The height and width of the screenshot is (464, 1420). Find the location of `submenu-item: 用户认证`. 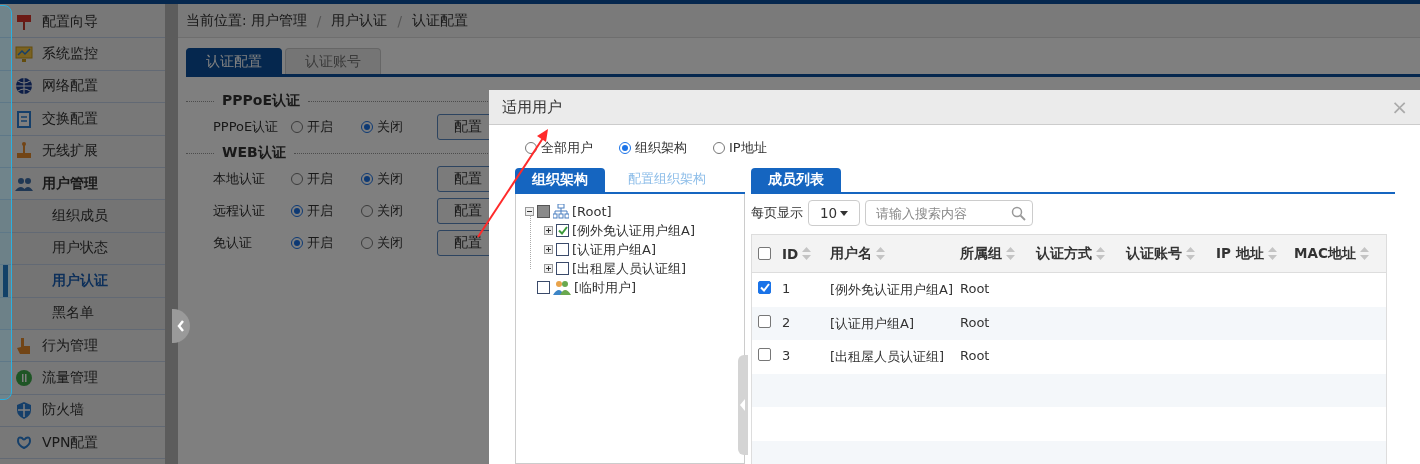

submenu-item: 用户认证 is located at coordinates (82, 281).